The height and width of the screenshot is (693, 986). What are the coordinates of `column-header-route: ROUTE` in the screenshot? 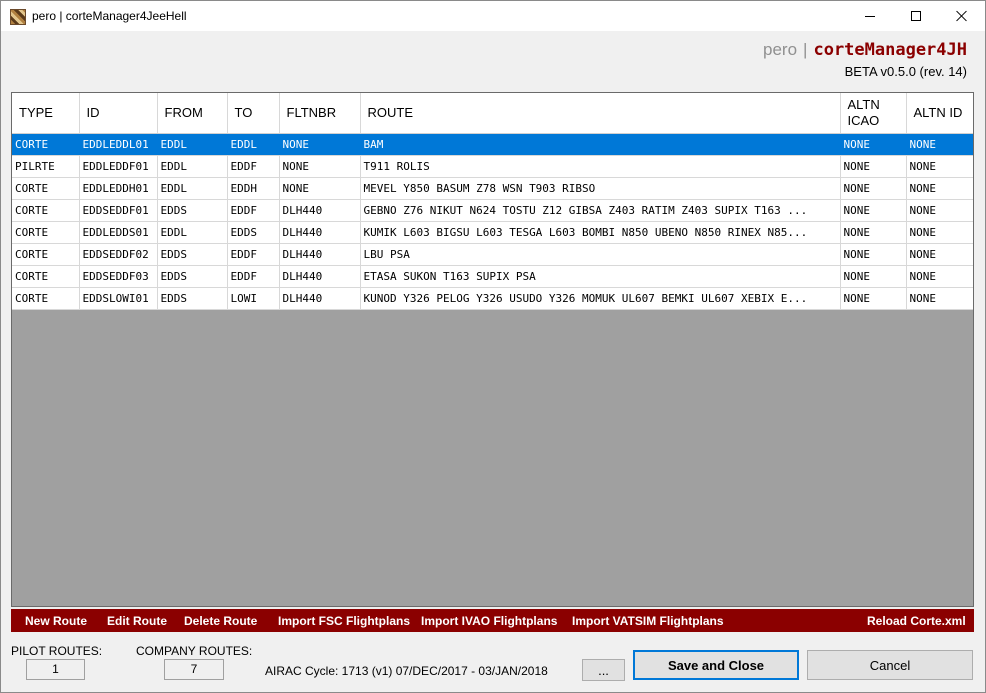 It's located at (600, 113).